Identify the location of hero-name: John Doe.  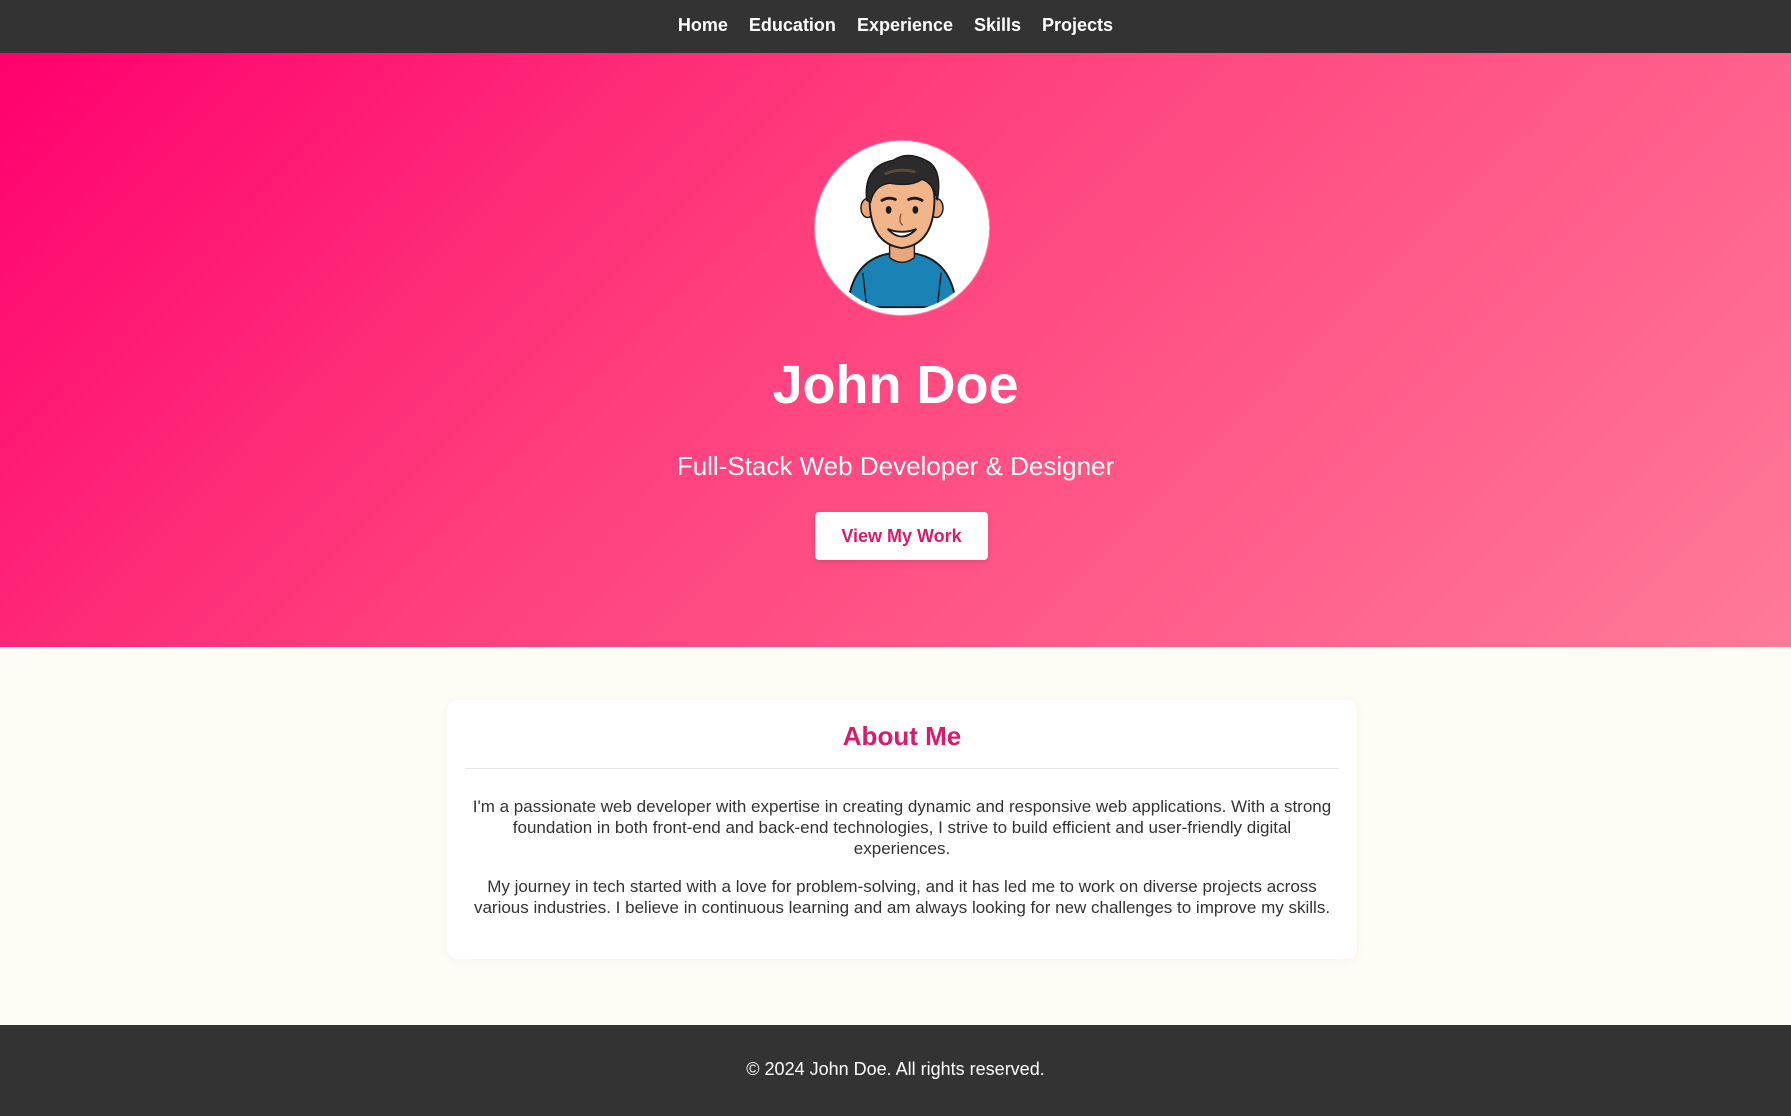
(895, 385).